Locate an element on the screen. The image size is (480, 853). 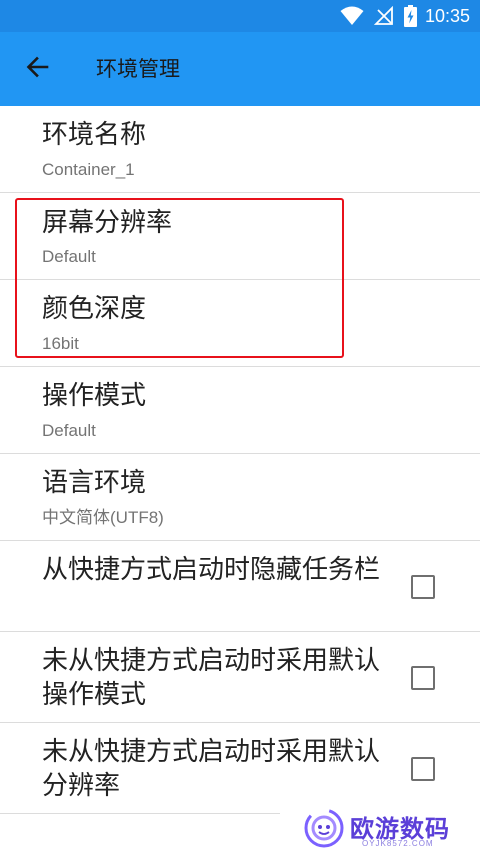
status-time: 10:35 is located at coordinates (447, 15).